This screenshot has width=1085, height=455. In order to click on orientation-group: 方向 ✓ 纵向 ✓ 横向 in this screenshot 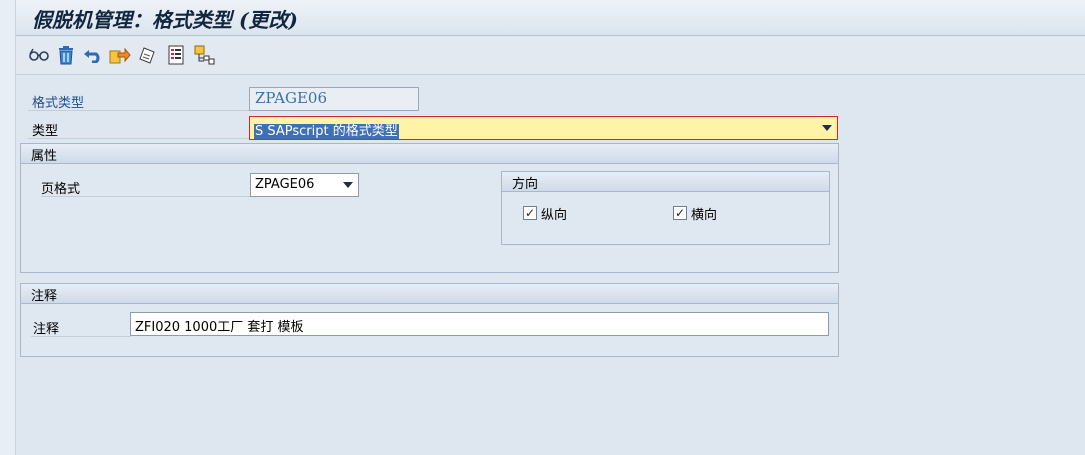, I will do `click(665, 208)`.